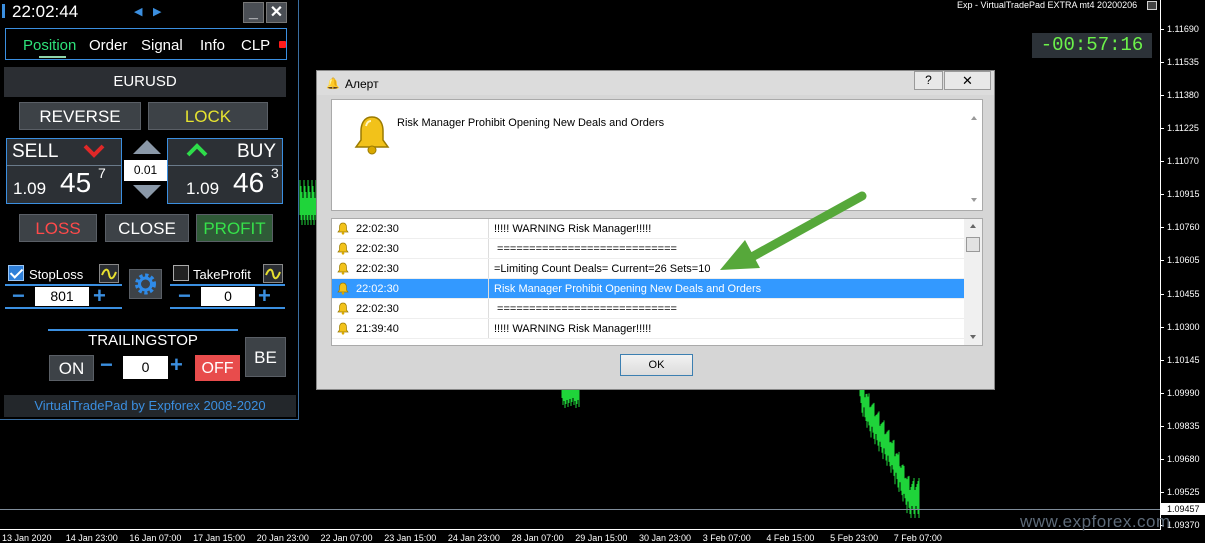 This screenshot has height=543, width=1205. Describe the element at coordinates (109, 273) in the screenshot. I see `stoploss-wave-icon` at that location.